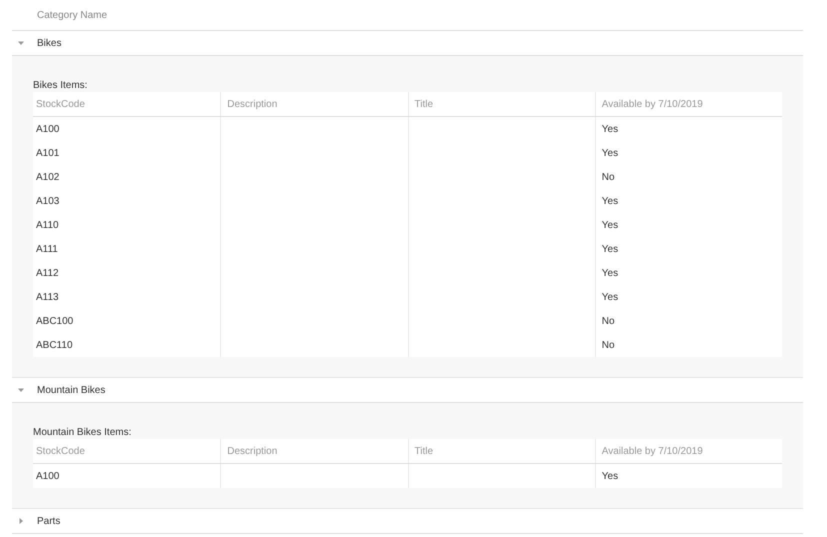 This screenshot has height=537, width=827. Describe the element at coordinates (71, 390) in the screenshot. I see `group-name: Mountain Bikes` at that location.